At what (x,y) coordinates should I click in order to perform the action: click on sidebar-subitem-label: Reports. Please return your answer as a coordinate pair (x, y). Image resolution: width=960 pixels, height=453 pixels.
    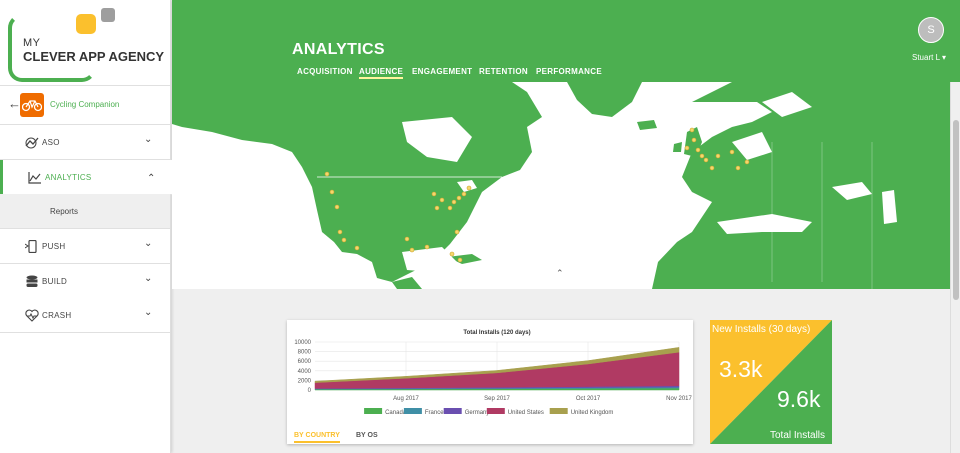
    Looking at the image, I should click on (64, 211).